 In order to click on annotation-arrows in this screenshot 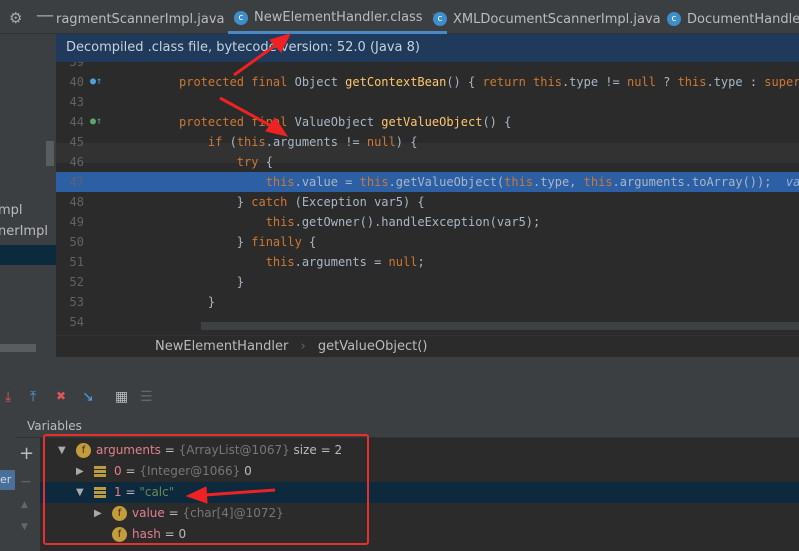, I will do `click(238, 268)`.